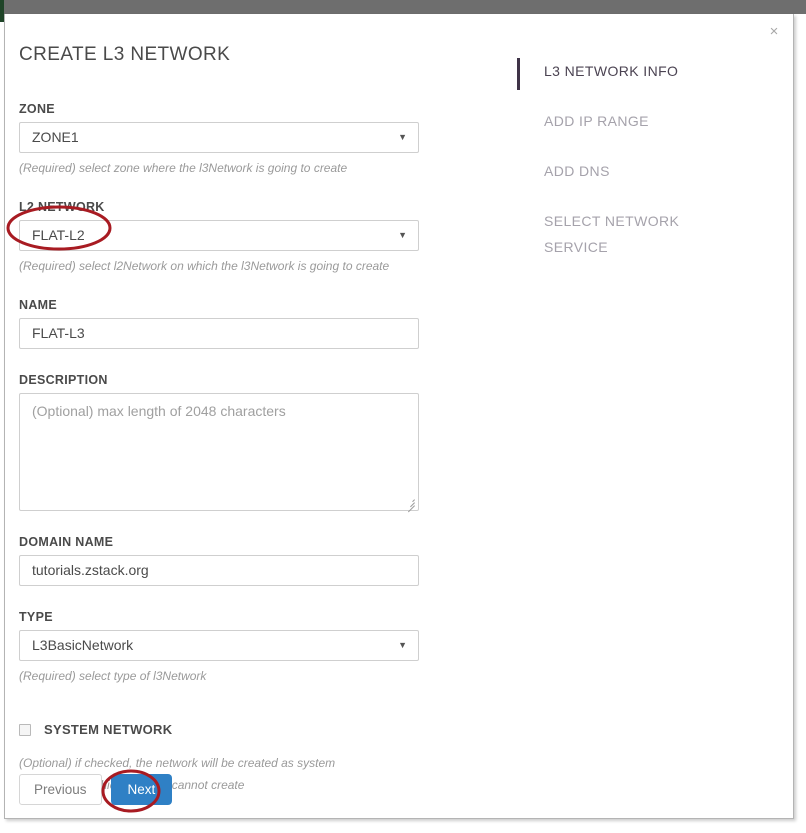 This screenshot has height=833, width=806. What do you see at coordinates (66, 542) in the screenshot?
I see `domain-name-label: DOMAIN NAME` at bounding box center [66, 542].